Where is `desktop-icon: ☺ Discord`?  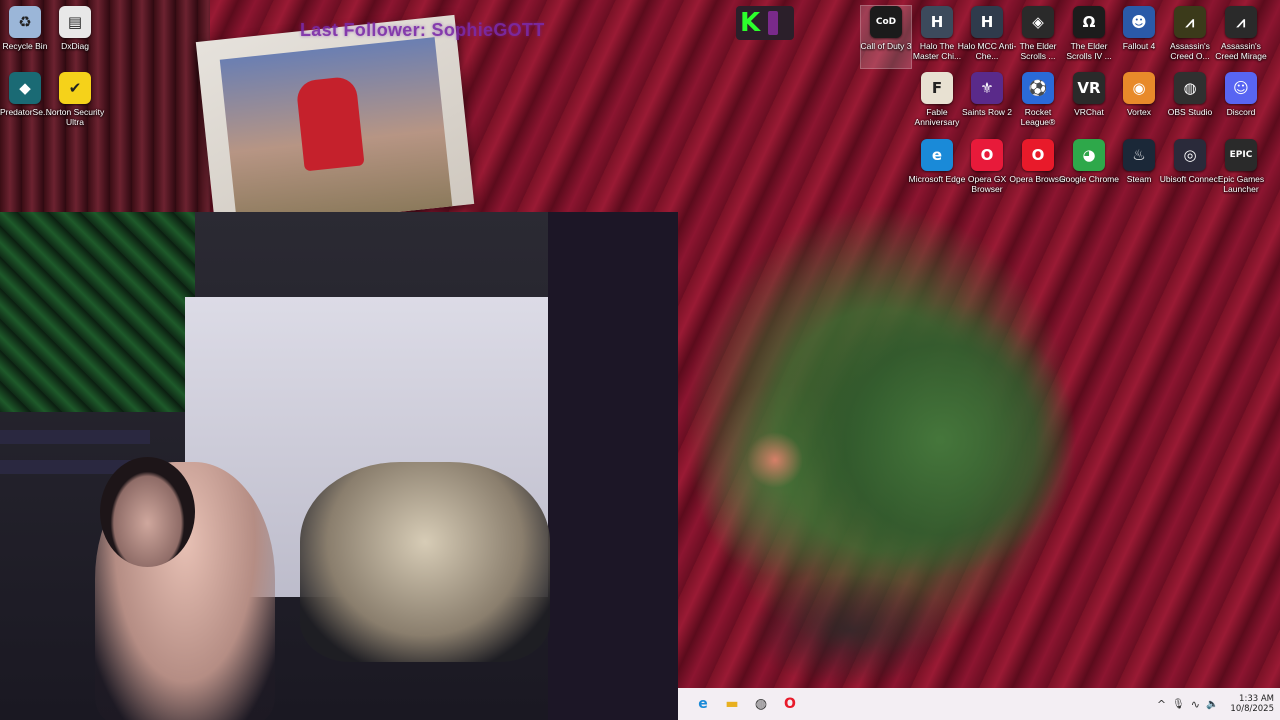
desktop-icon: ☺ Discord is located at coordinates (1241, 103).